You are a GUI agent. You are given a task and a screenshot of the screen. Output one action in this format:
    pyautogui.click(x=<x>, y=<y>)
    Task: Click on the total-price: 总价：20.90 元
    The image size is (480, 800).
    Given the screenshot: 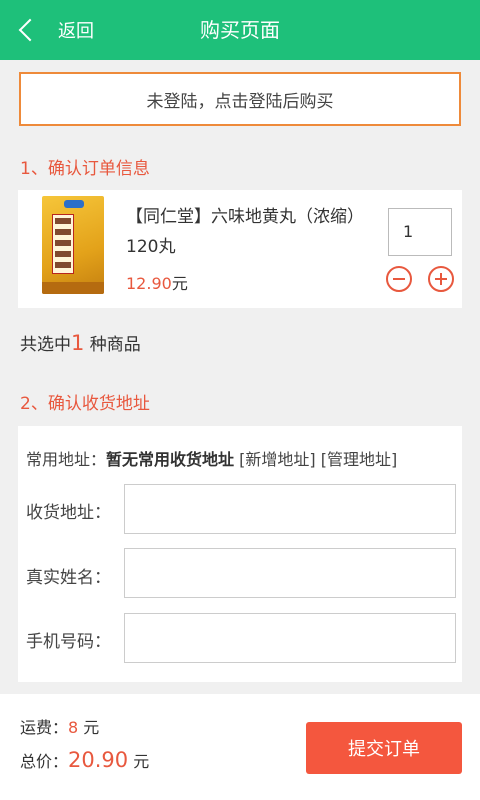 What is the action you would take?
    pyautogui.click(x=84, y=760)
    